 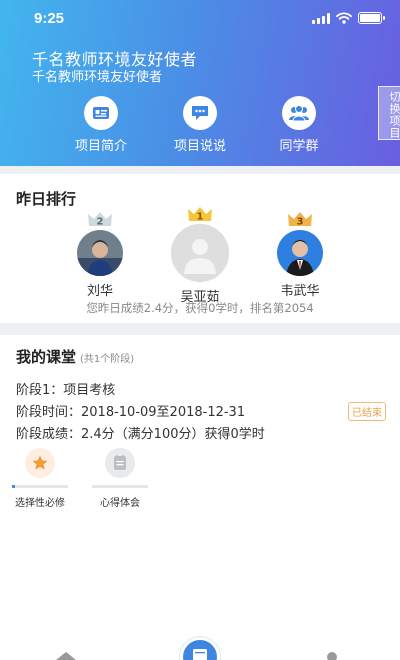 I want to click on podium-second: 2 刘华, so click(x=100, y=255).